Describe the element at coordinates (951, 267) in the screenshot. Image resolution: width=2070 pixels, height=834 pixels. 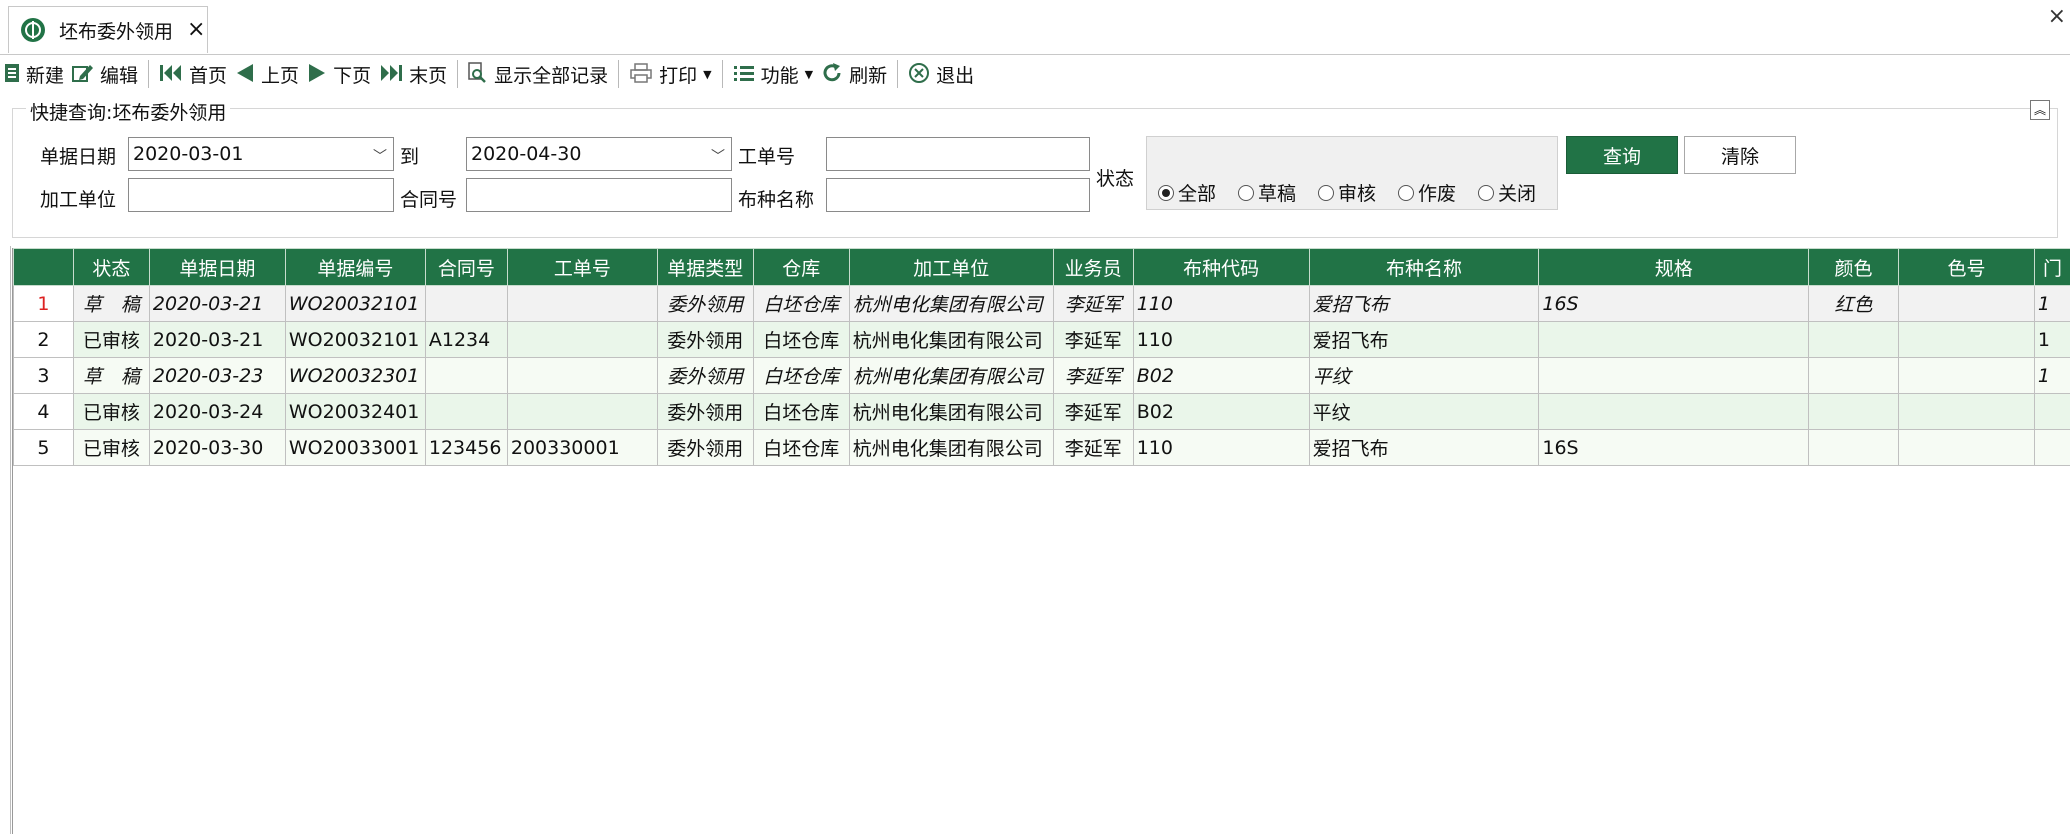
I see `column-header: 加工单位` at that location.